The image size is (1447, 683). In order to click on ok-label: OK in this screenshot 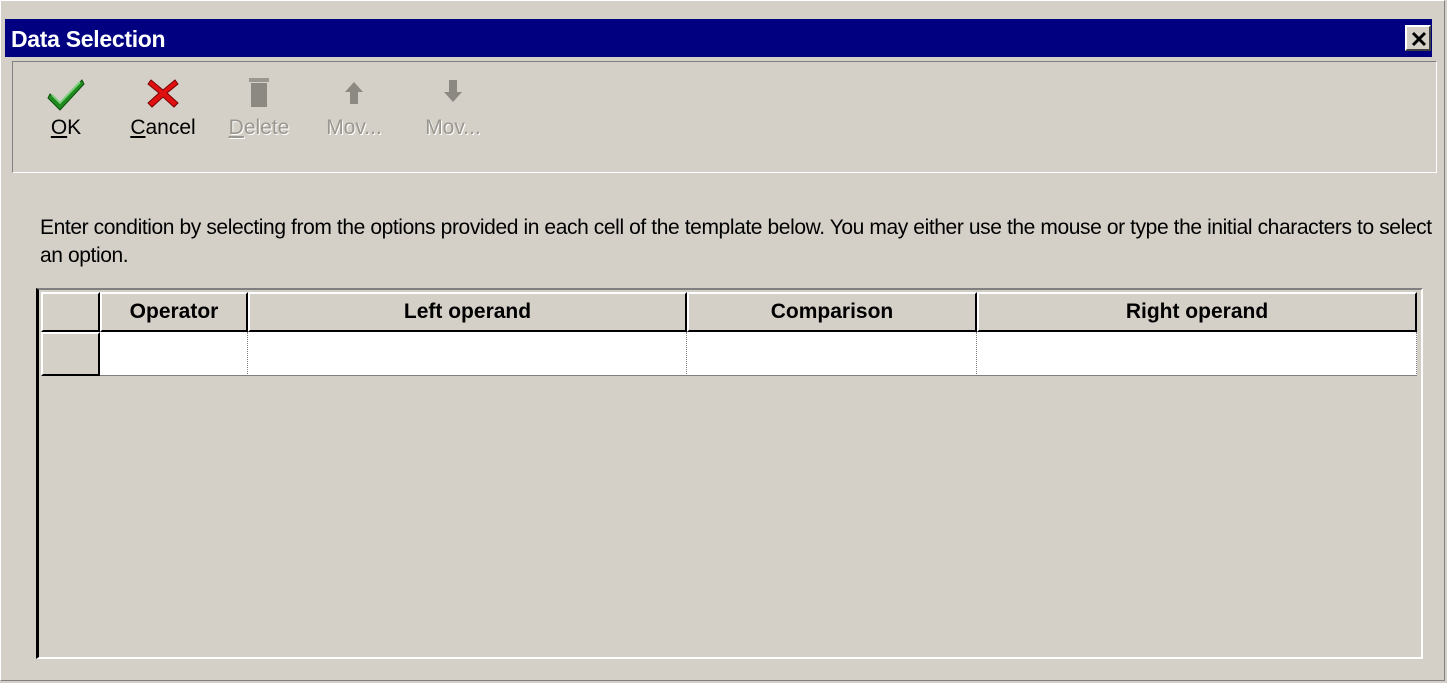, I will do `click(66, 127)`.